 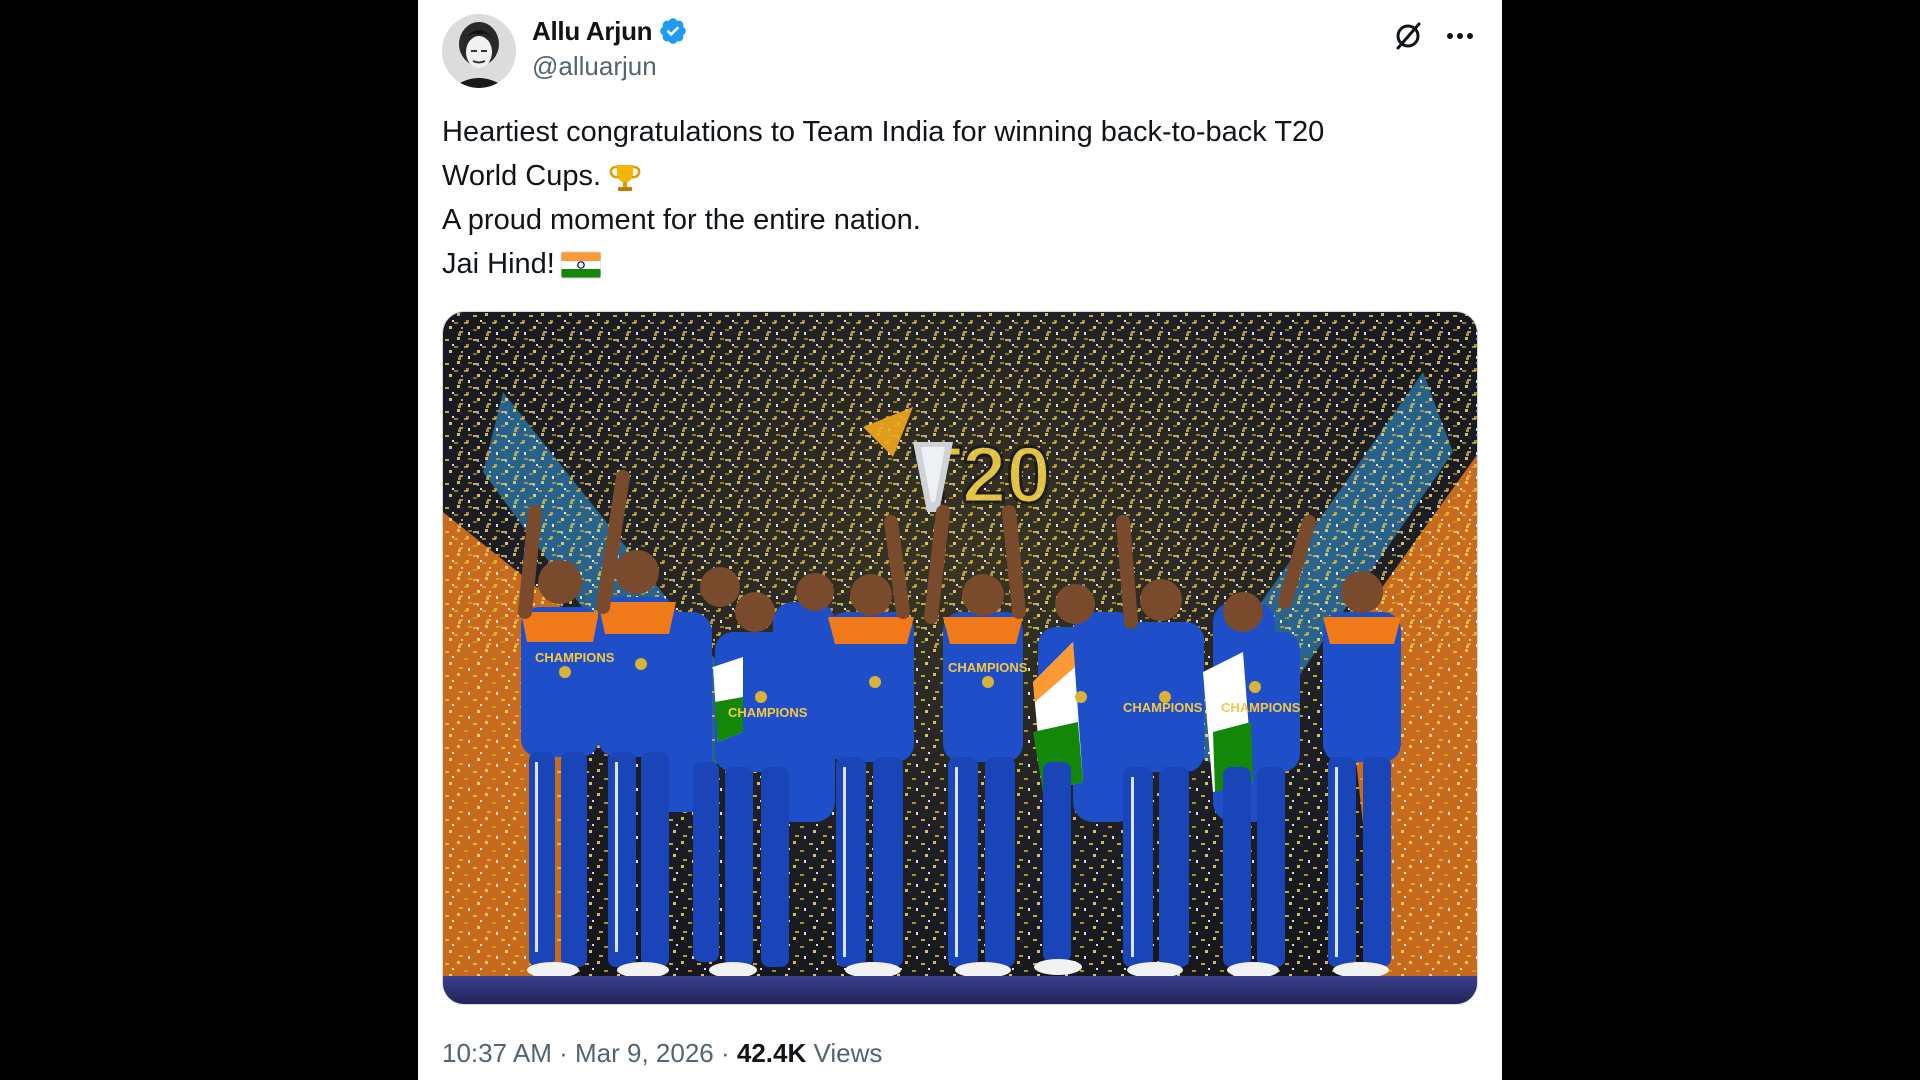 I want to click on jersey-text-1: CHAMPIONS, so click(x=575, y=657).